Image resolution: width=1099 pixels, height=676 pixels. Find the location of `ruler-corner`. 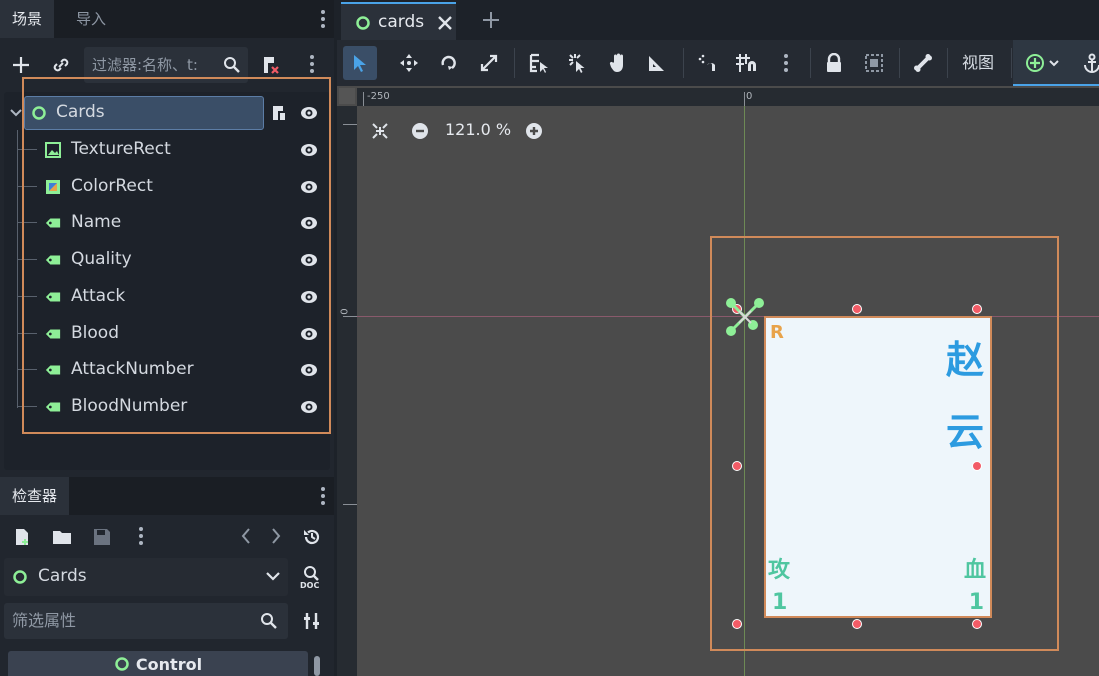

ruler-corner is located at coordinates (347, 96).